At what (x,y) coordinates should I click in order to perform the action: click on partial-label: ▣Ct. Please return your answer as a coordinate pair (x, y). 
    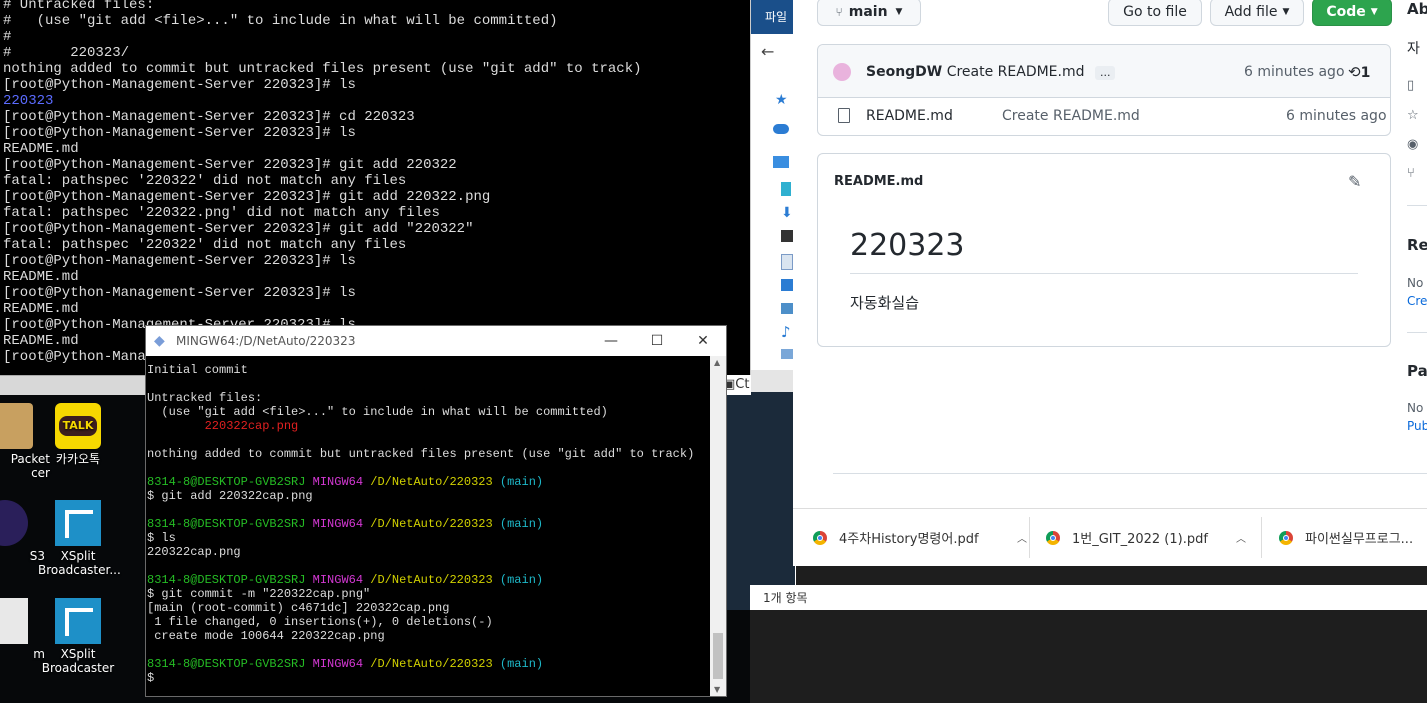
    Looking at the image, I should click on (737, 385).